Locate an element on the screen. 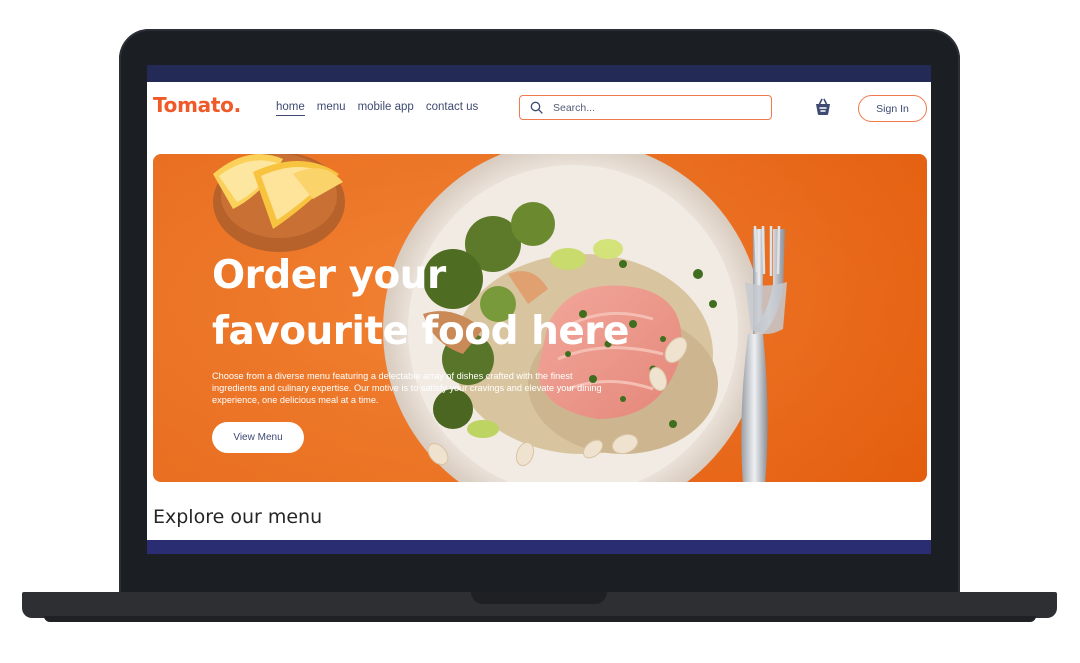  screen-top-strip is located at coordinates (539, 73).